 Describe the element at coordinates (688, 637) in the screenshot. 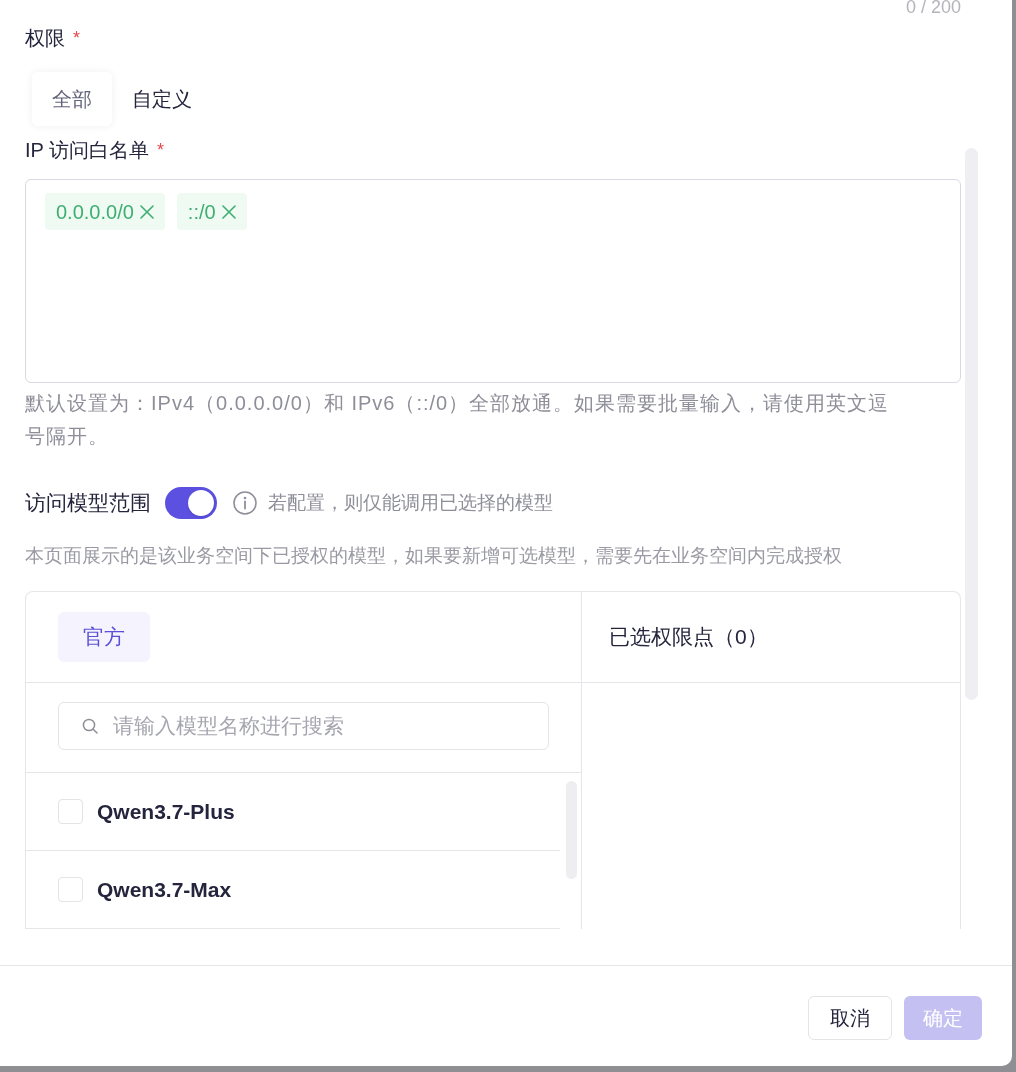

I see `panel-title: 已选权限点（0）` at that location.